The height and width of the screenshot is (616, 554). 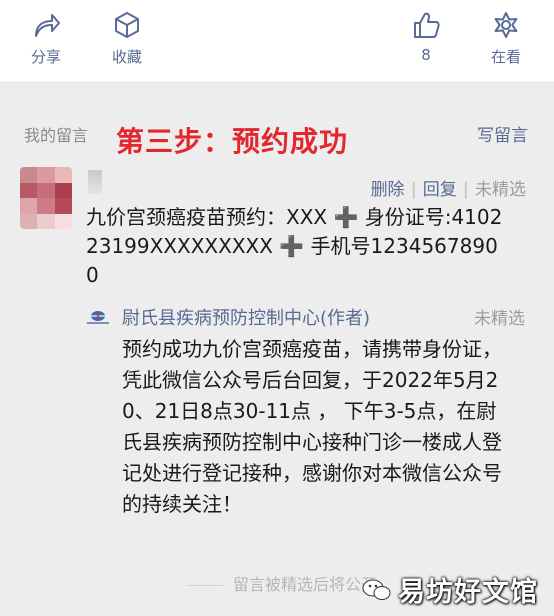 I want to click on share-icon, so click(x=47, y=25).